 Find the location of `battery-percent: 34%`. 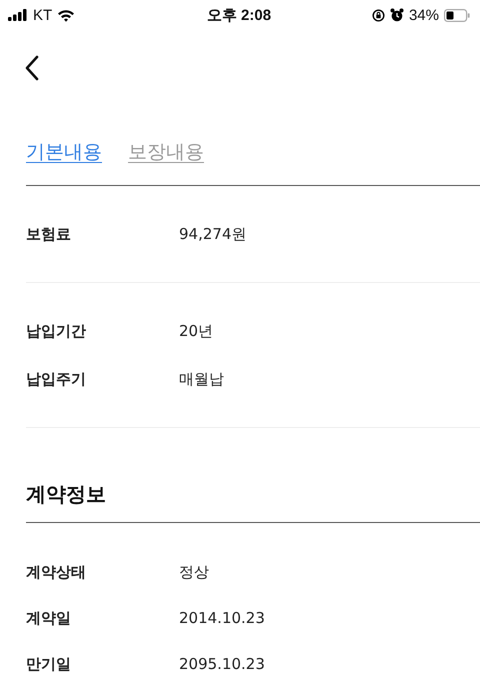

battery-percent: 34% is located at coordinates (423, 15).